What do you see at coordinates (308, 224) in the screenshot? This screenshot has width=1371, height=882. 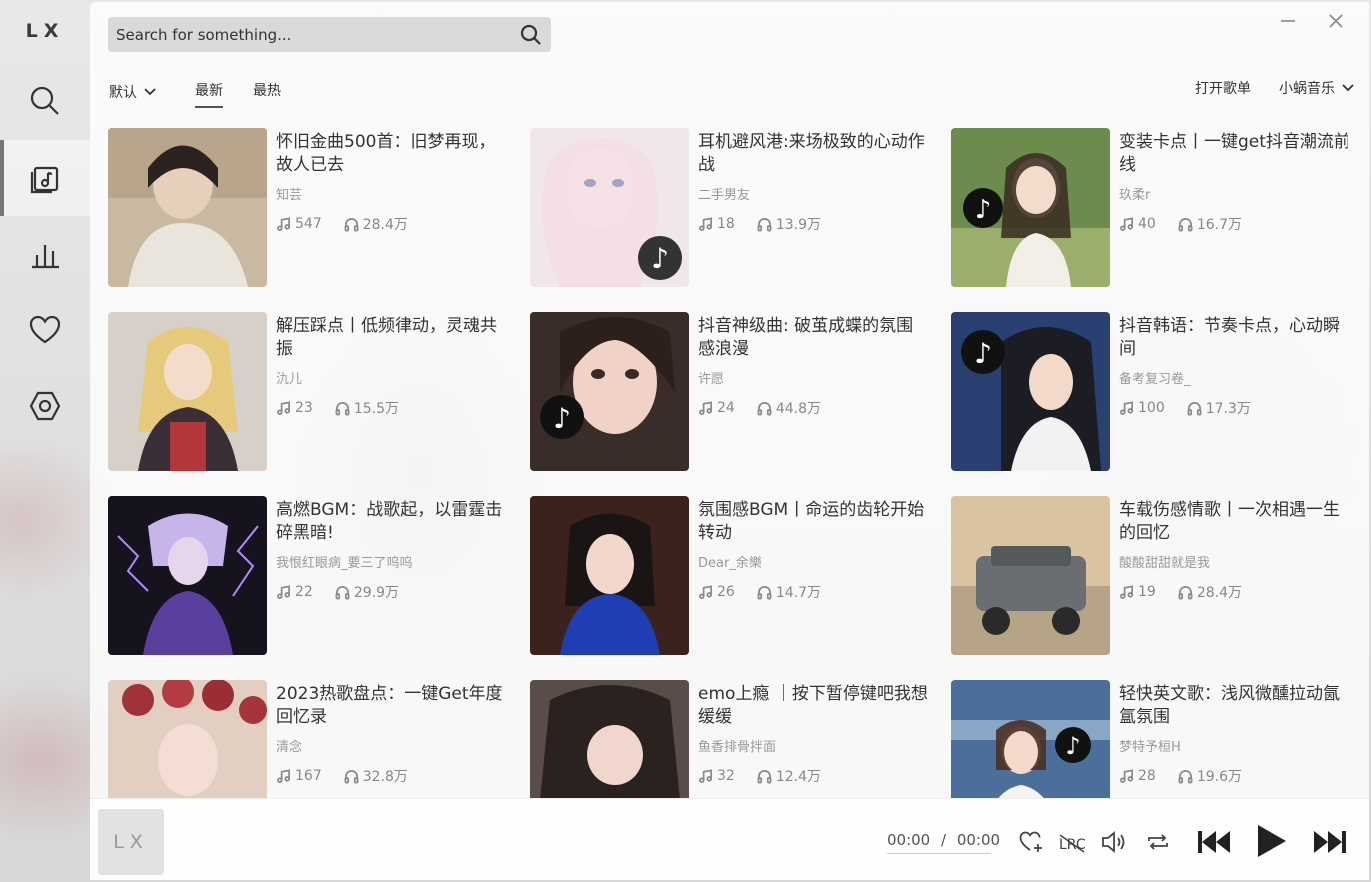 I see `song-count: 547` at bounding box center [308, 224].